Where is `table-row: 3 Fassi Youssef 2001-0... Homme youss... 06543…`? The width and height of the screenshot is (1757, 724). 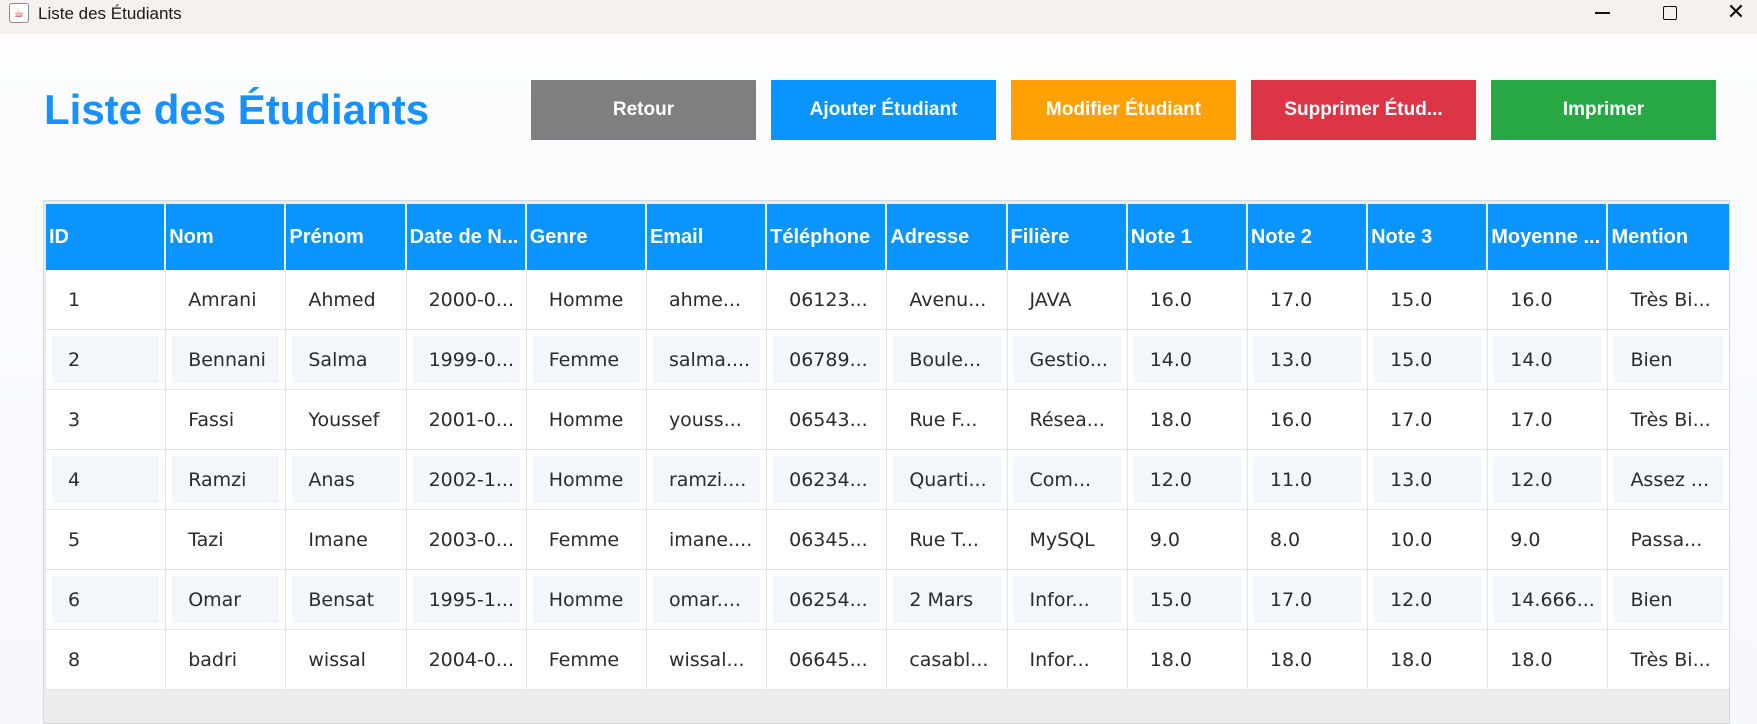
table-row: 3 Fassi Youssef 2001-0... Homme youss... 06543… is located at coordinates (887, 420).